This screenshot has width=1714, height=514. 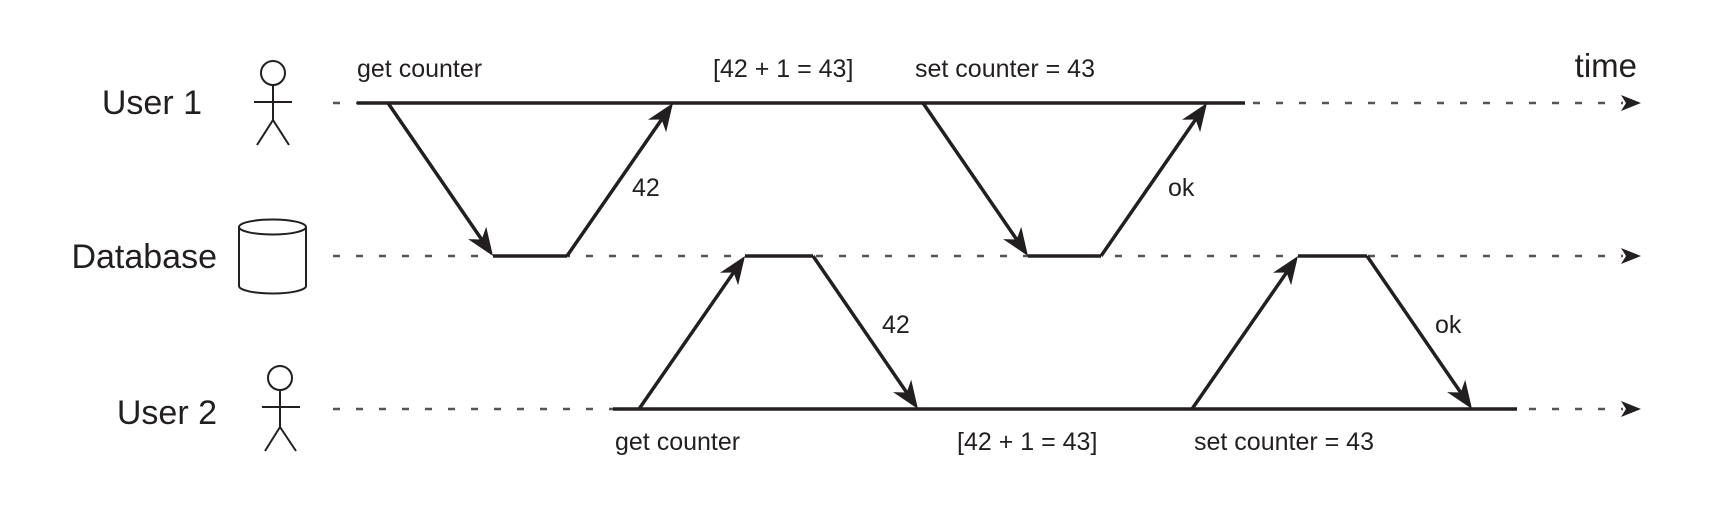 I want to click on actor-label-user1: User 1, so click(x=152, y=103).